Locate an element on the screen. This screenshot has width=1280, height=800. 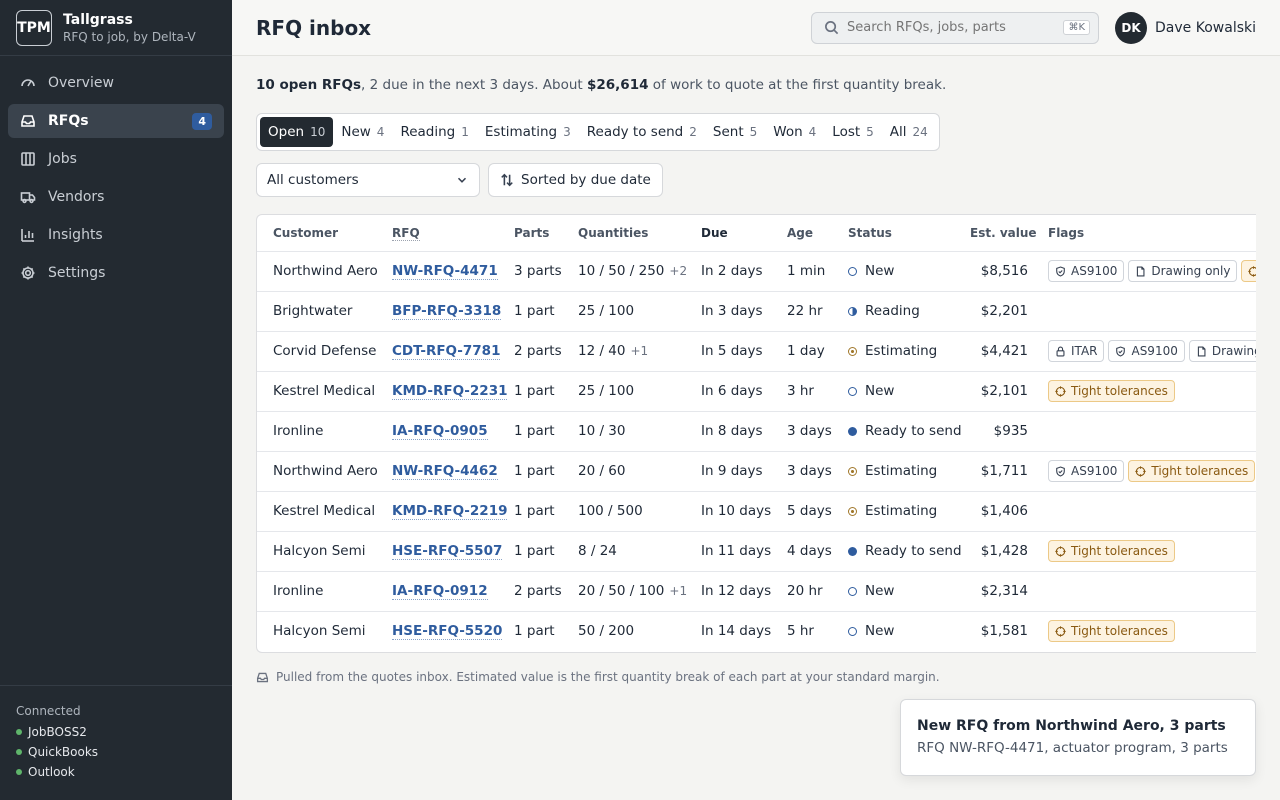
tab-open: Open 10 is located at coordinates (297, 132).